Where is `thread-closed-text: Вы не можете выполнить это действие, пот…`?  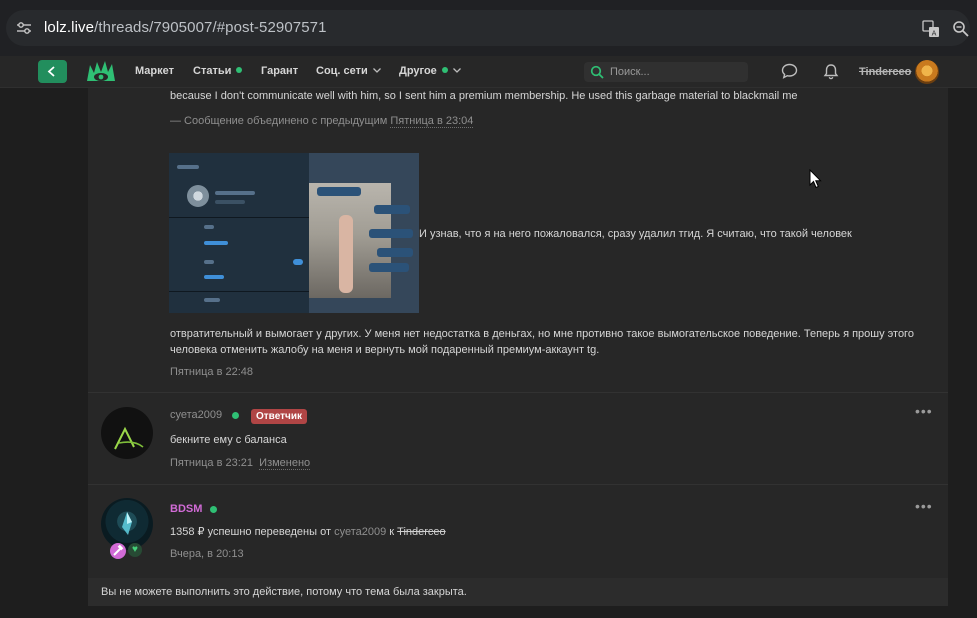
thread-closed-text: Вы не можете выполнить это действие, пот… is located at coordinates (284, 592).